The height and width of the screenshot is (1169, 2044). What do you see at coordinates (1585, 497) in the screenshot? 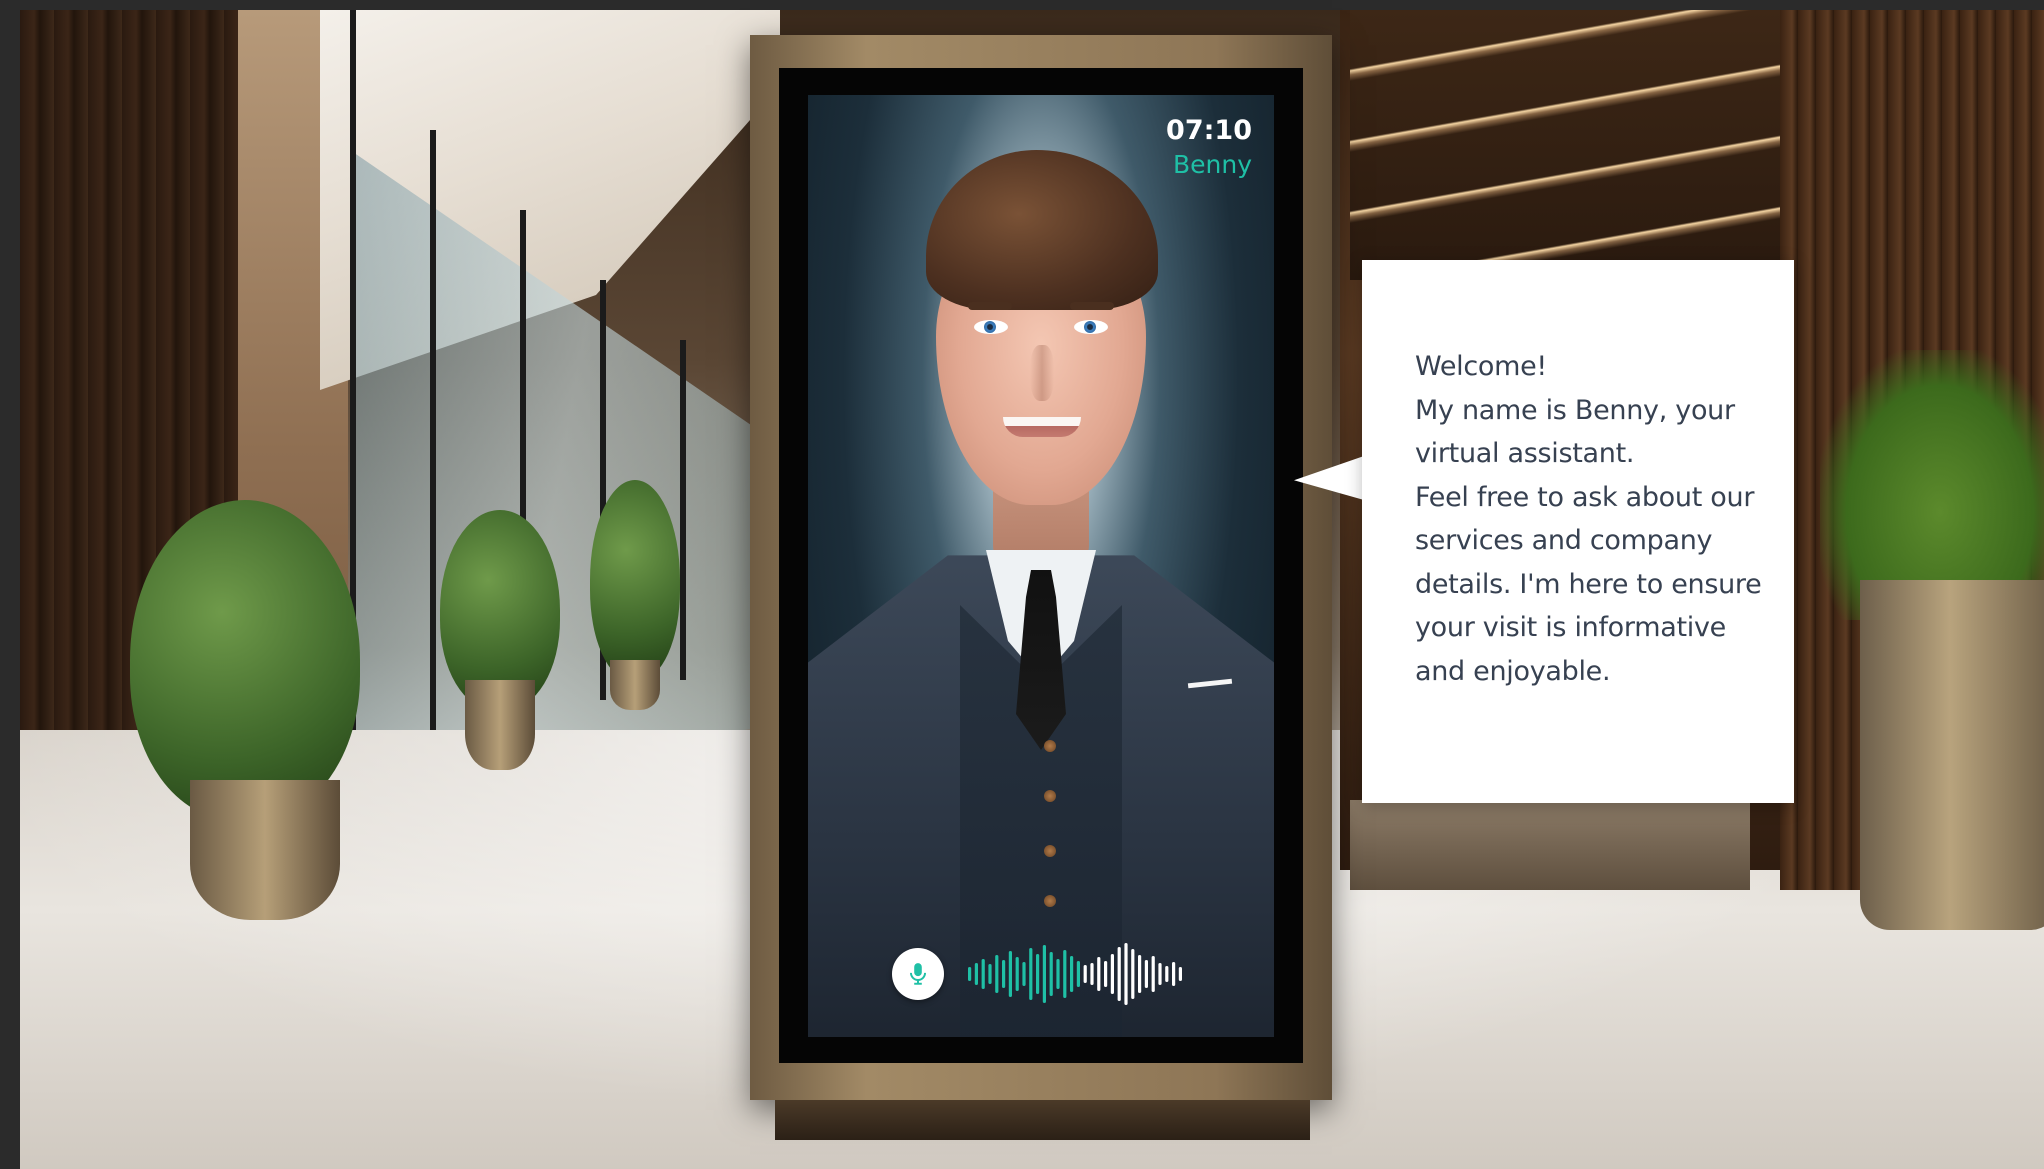
I see `message-line: Feel free to ask about our` at bounding box center [1585, 497].